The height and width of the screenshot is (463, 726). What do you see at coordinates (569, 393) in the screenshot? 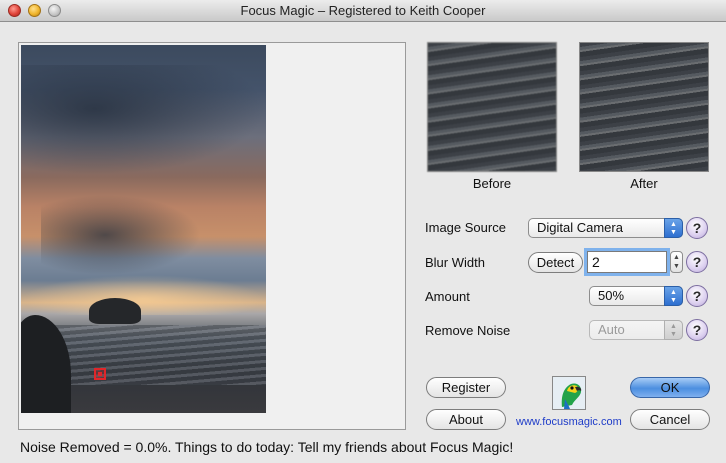
I see `parrot-logo-icon` at bounding box center [569, 393].